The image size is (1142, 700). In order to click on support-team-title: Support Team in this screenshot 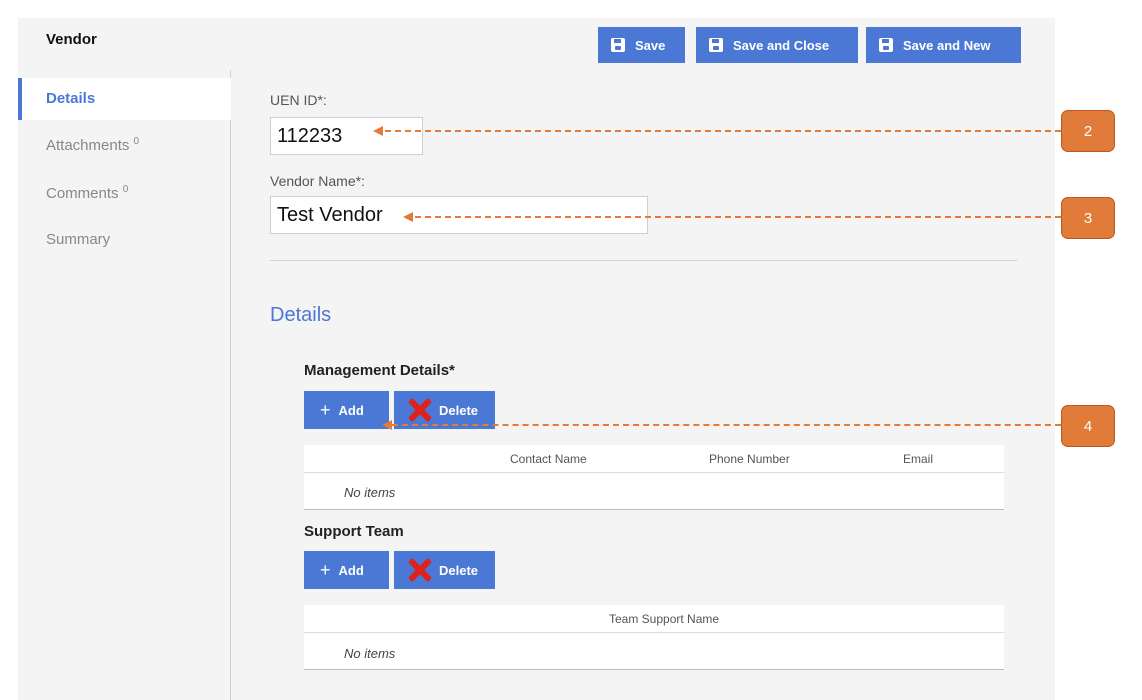, I will do `click(354, 531)`.